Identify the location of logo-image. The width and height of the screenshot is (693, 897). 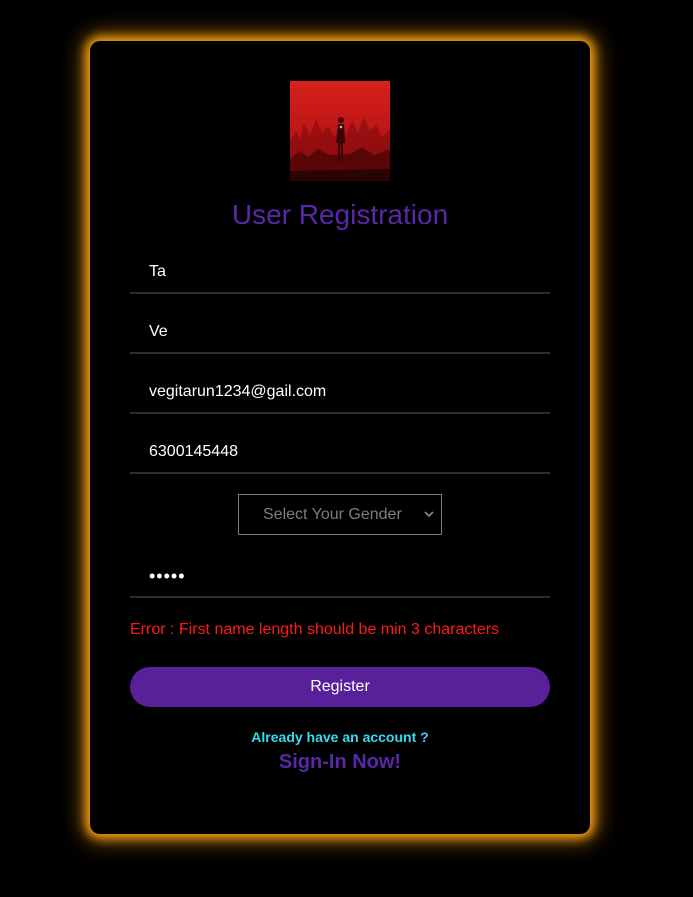
(340, 131).